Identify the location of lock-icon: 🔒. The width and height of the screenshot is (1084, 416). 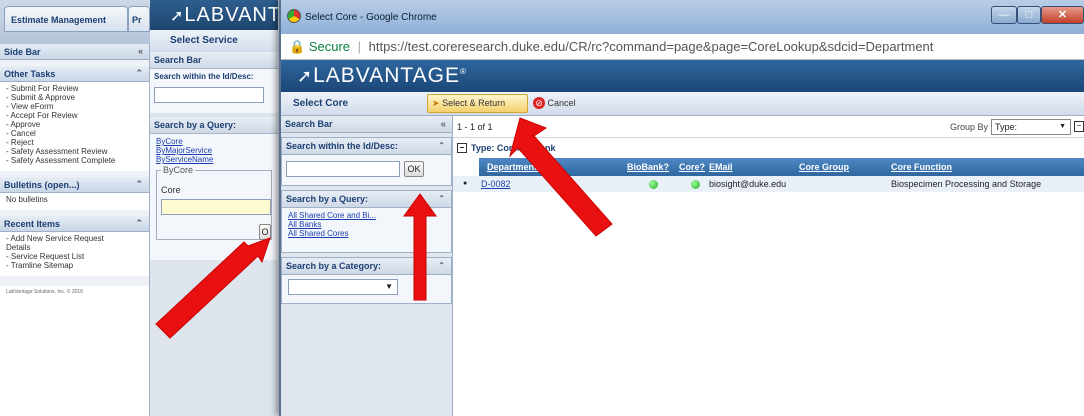
(297, 46).